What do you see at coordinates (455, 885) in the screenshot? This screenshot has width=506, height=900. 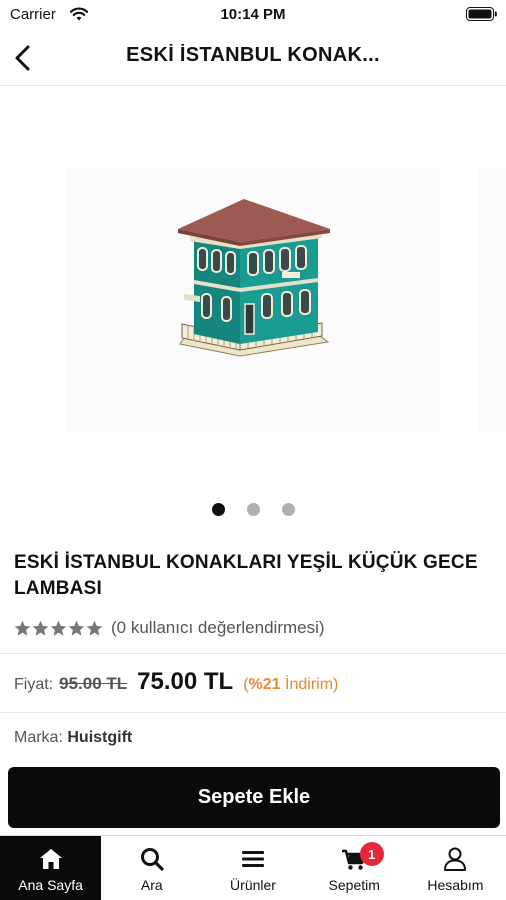 I see `tab-label: Hesabım` at bounding box center [455, 885].